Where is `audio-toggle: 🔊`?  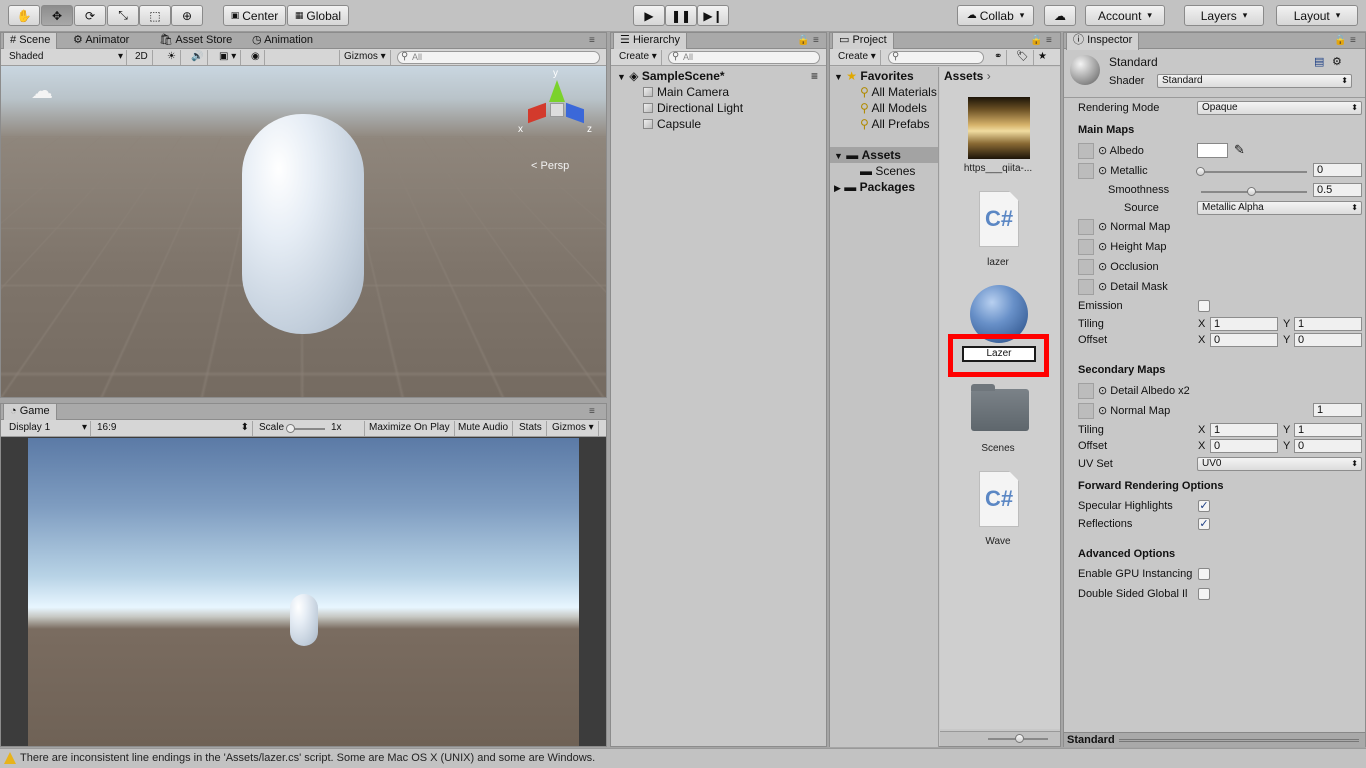 audio-toggle: 🔊 is located at coordinates (198, 57).